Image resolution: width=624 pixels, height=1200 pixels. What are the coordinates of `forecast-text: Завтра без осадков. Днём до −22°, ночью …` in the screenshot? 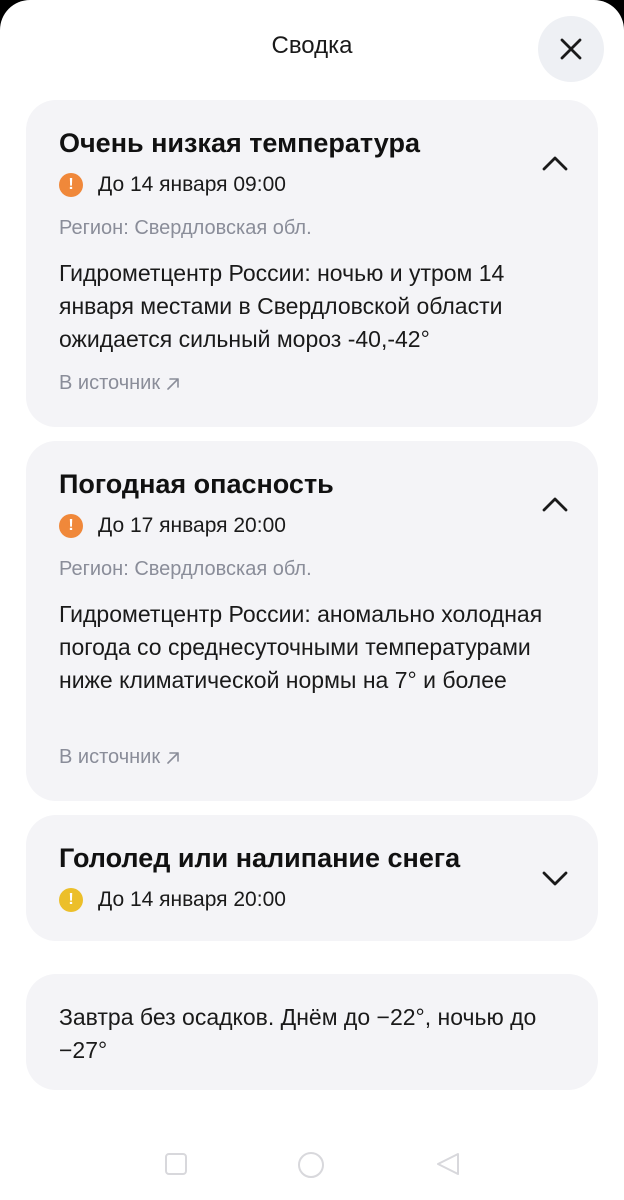 It's located at (298, 1033).